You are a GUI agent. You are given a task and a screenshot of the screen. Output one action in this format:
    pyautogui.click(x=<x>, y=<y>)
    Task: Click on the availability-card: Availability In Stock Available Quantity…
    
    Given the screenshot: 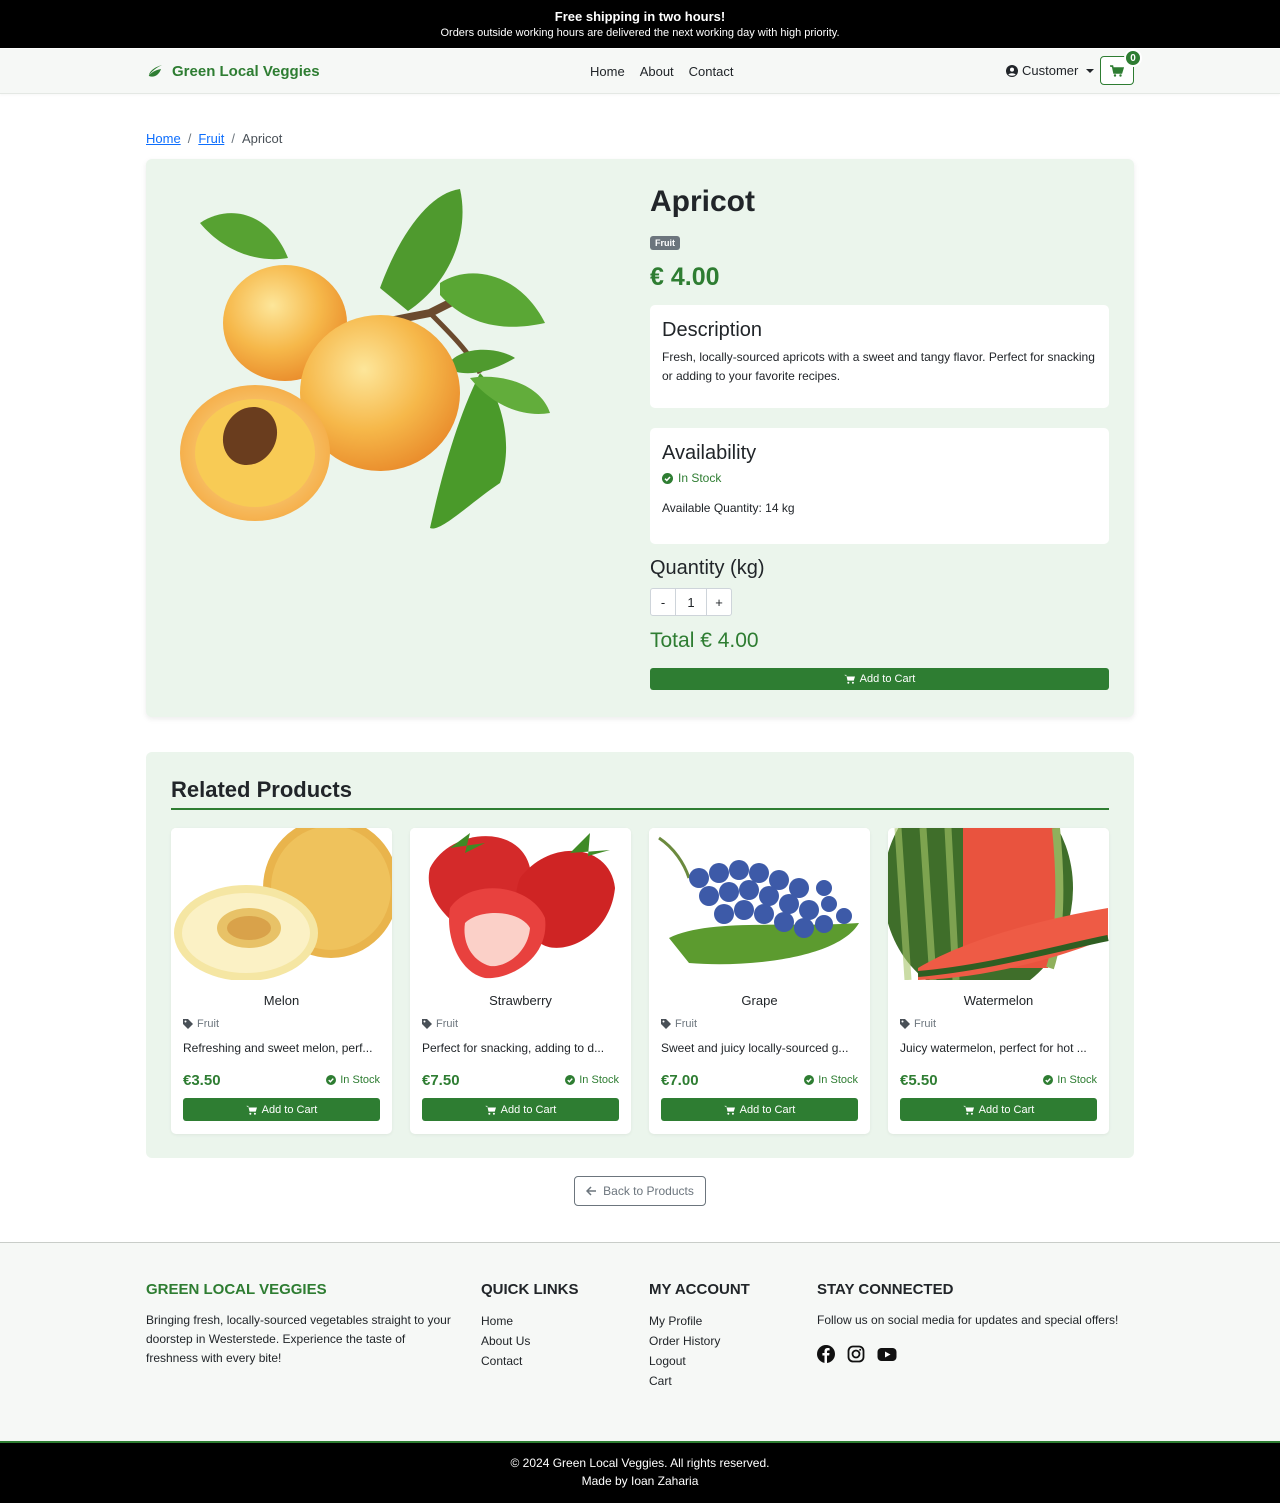 What is the action you would take?
    pyautogui.click(x=879, y=486)
    